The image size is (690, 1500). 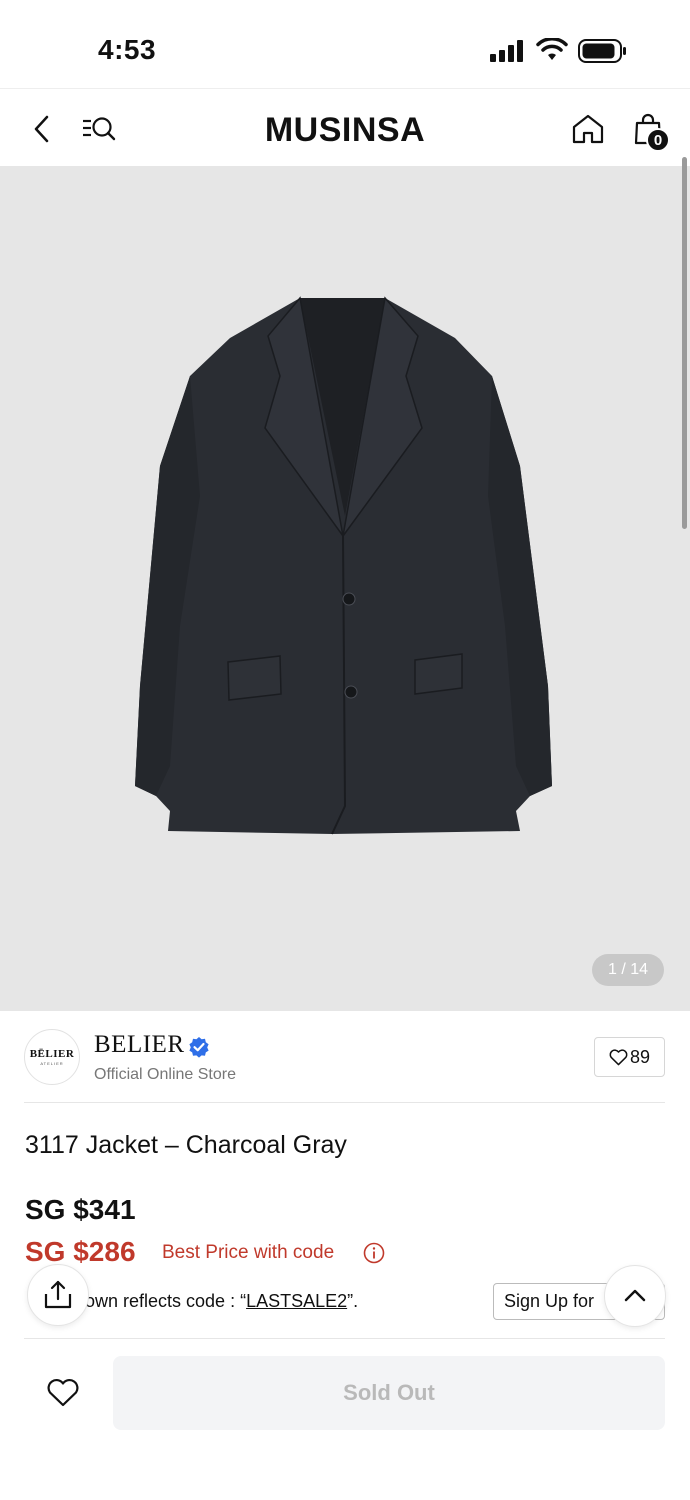 I want to click on brand-like-button: 89, so click(x=629, y=1057).